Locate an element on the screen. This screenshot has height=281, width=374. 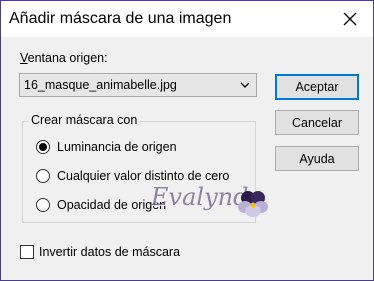
radio-luminance: Luminancia de origen is located at coordinates (106, 147).